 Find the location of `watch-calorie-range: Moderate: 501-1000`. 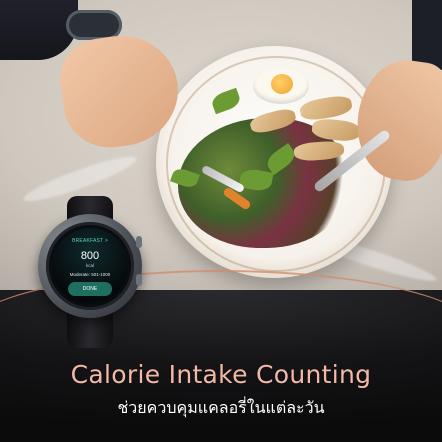

watch-calorie-range: Moderate: 501-1000 is located at coordinates (90, 274).